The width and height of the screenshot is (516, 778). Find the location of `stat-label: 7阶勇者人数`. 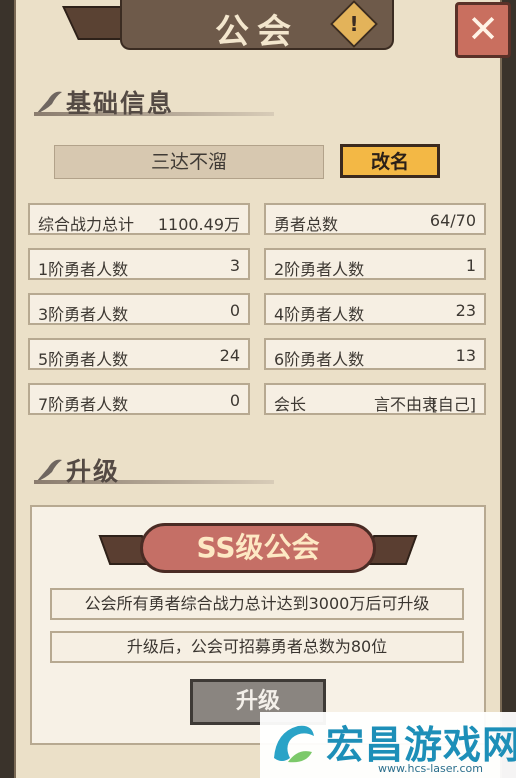

stat-label: 7阶勇者人数 is located at coordinates (83, 404).